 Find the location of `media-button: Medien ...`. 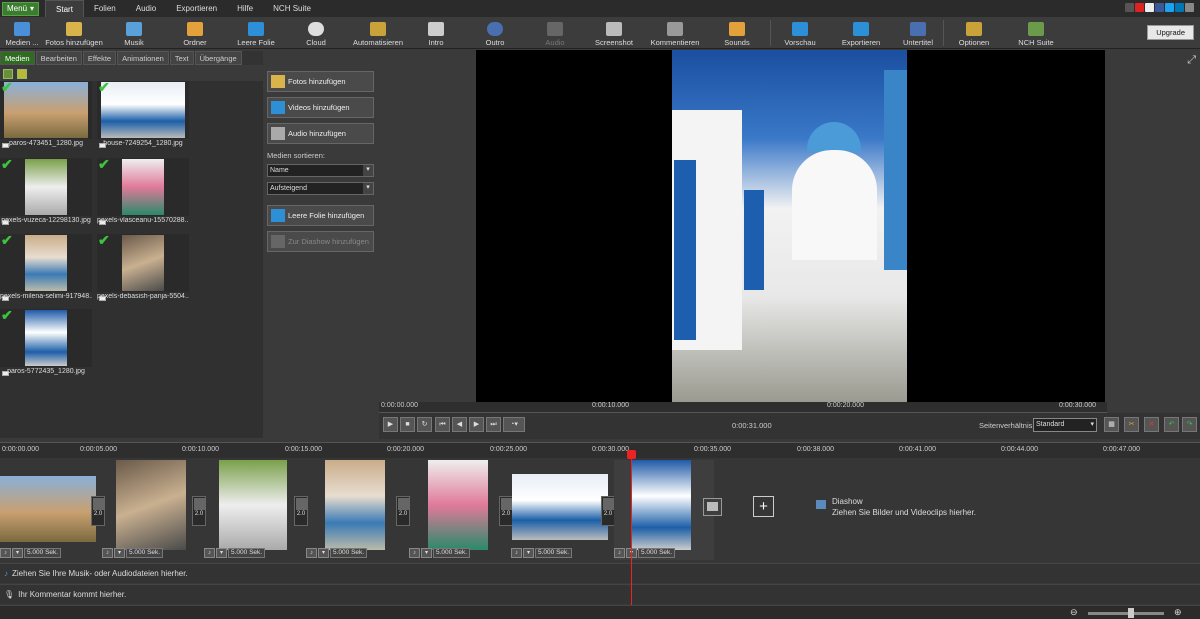

media-button: Medien ... is located at coordinates (22, 33).